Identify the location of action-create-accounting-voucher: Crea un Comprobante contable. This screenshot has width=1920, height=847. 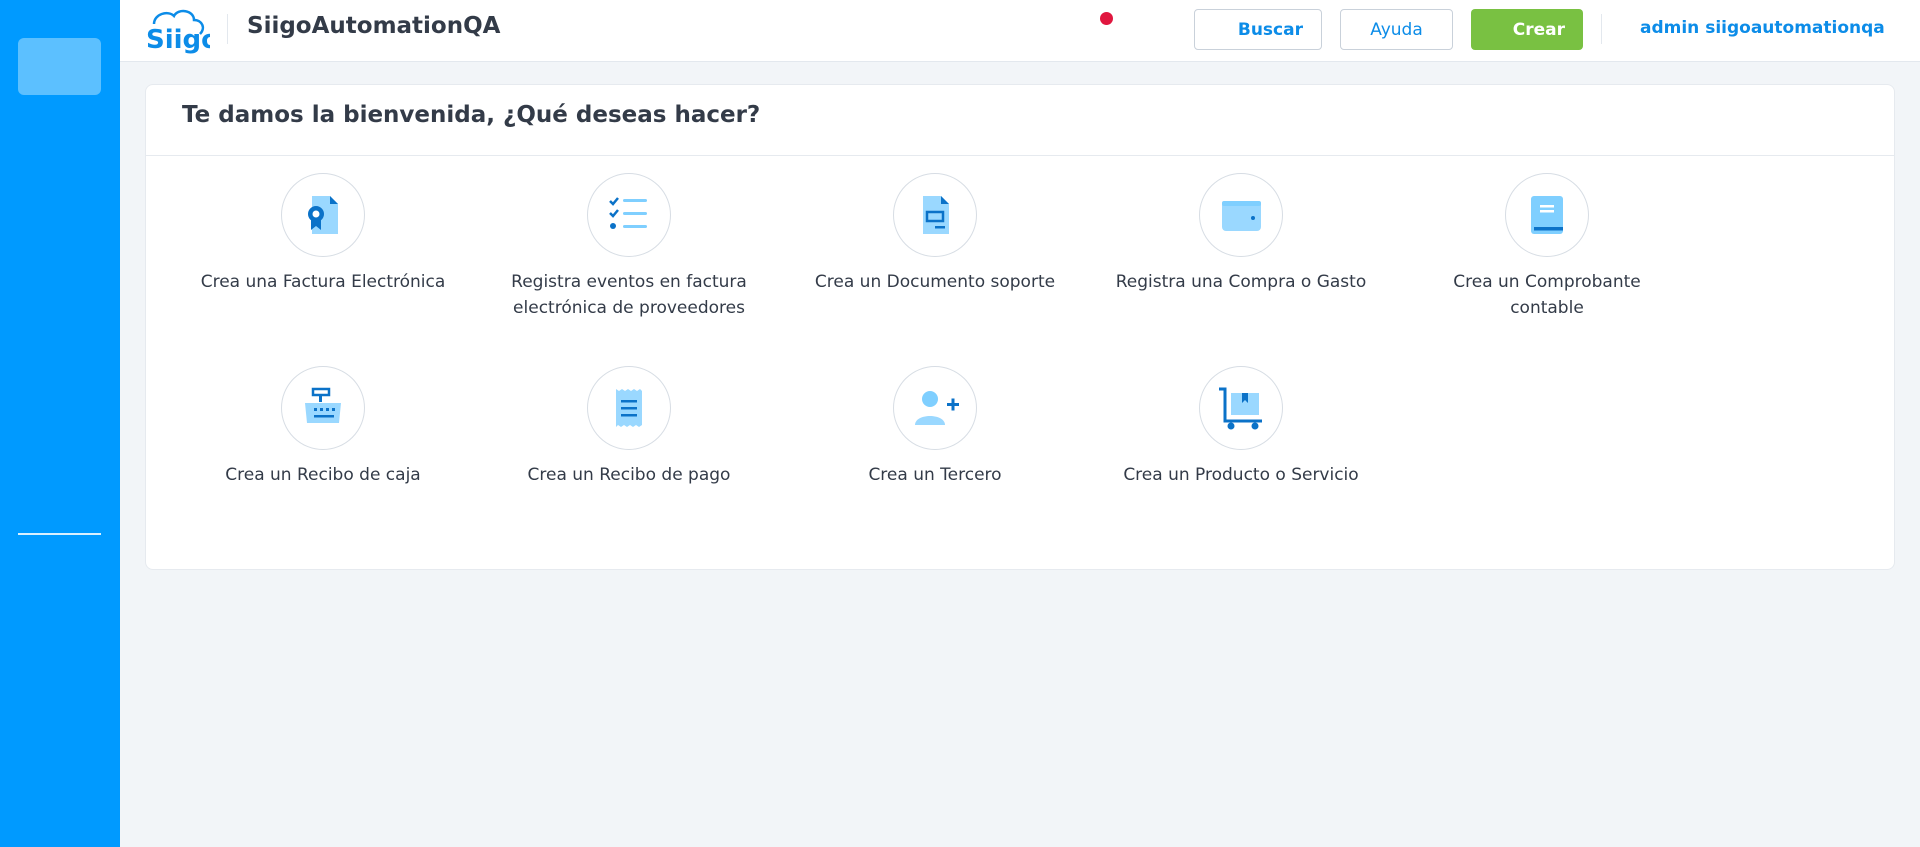
(1547, 247).